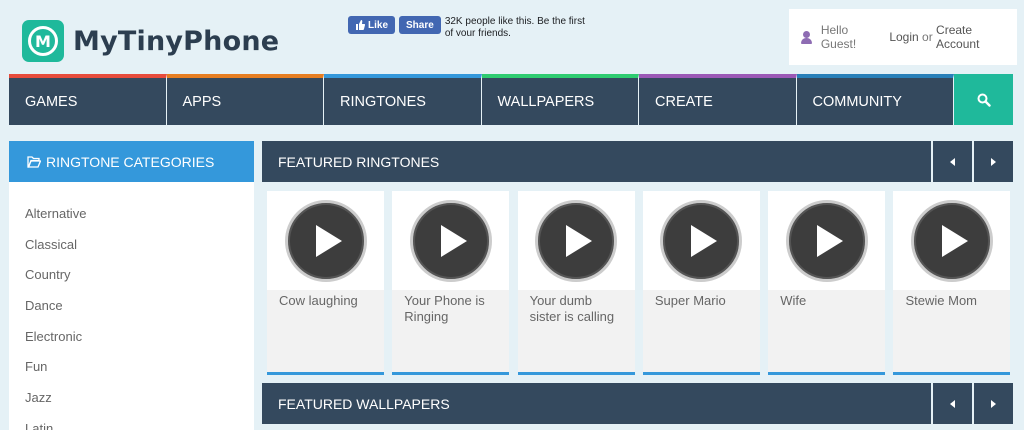 This screenshot has height=430, width=1024. Describe the element at coordinates (450, 307) in the screenshot. I see `ringtone-title: Your Phone is Ringing` at that location.